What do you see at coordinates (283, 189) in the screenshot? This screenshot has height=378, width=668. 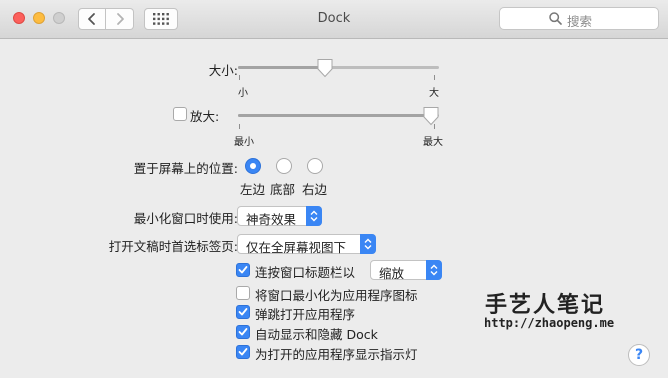 I see `position-bottom-label: 底部` at bounding box center [283, 189].